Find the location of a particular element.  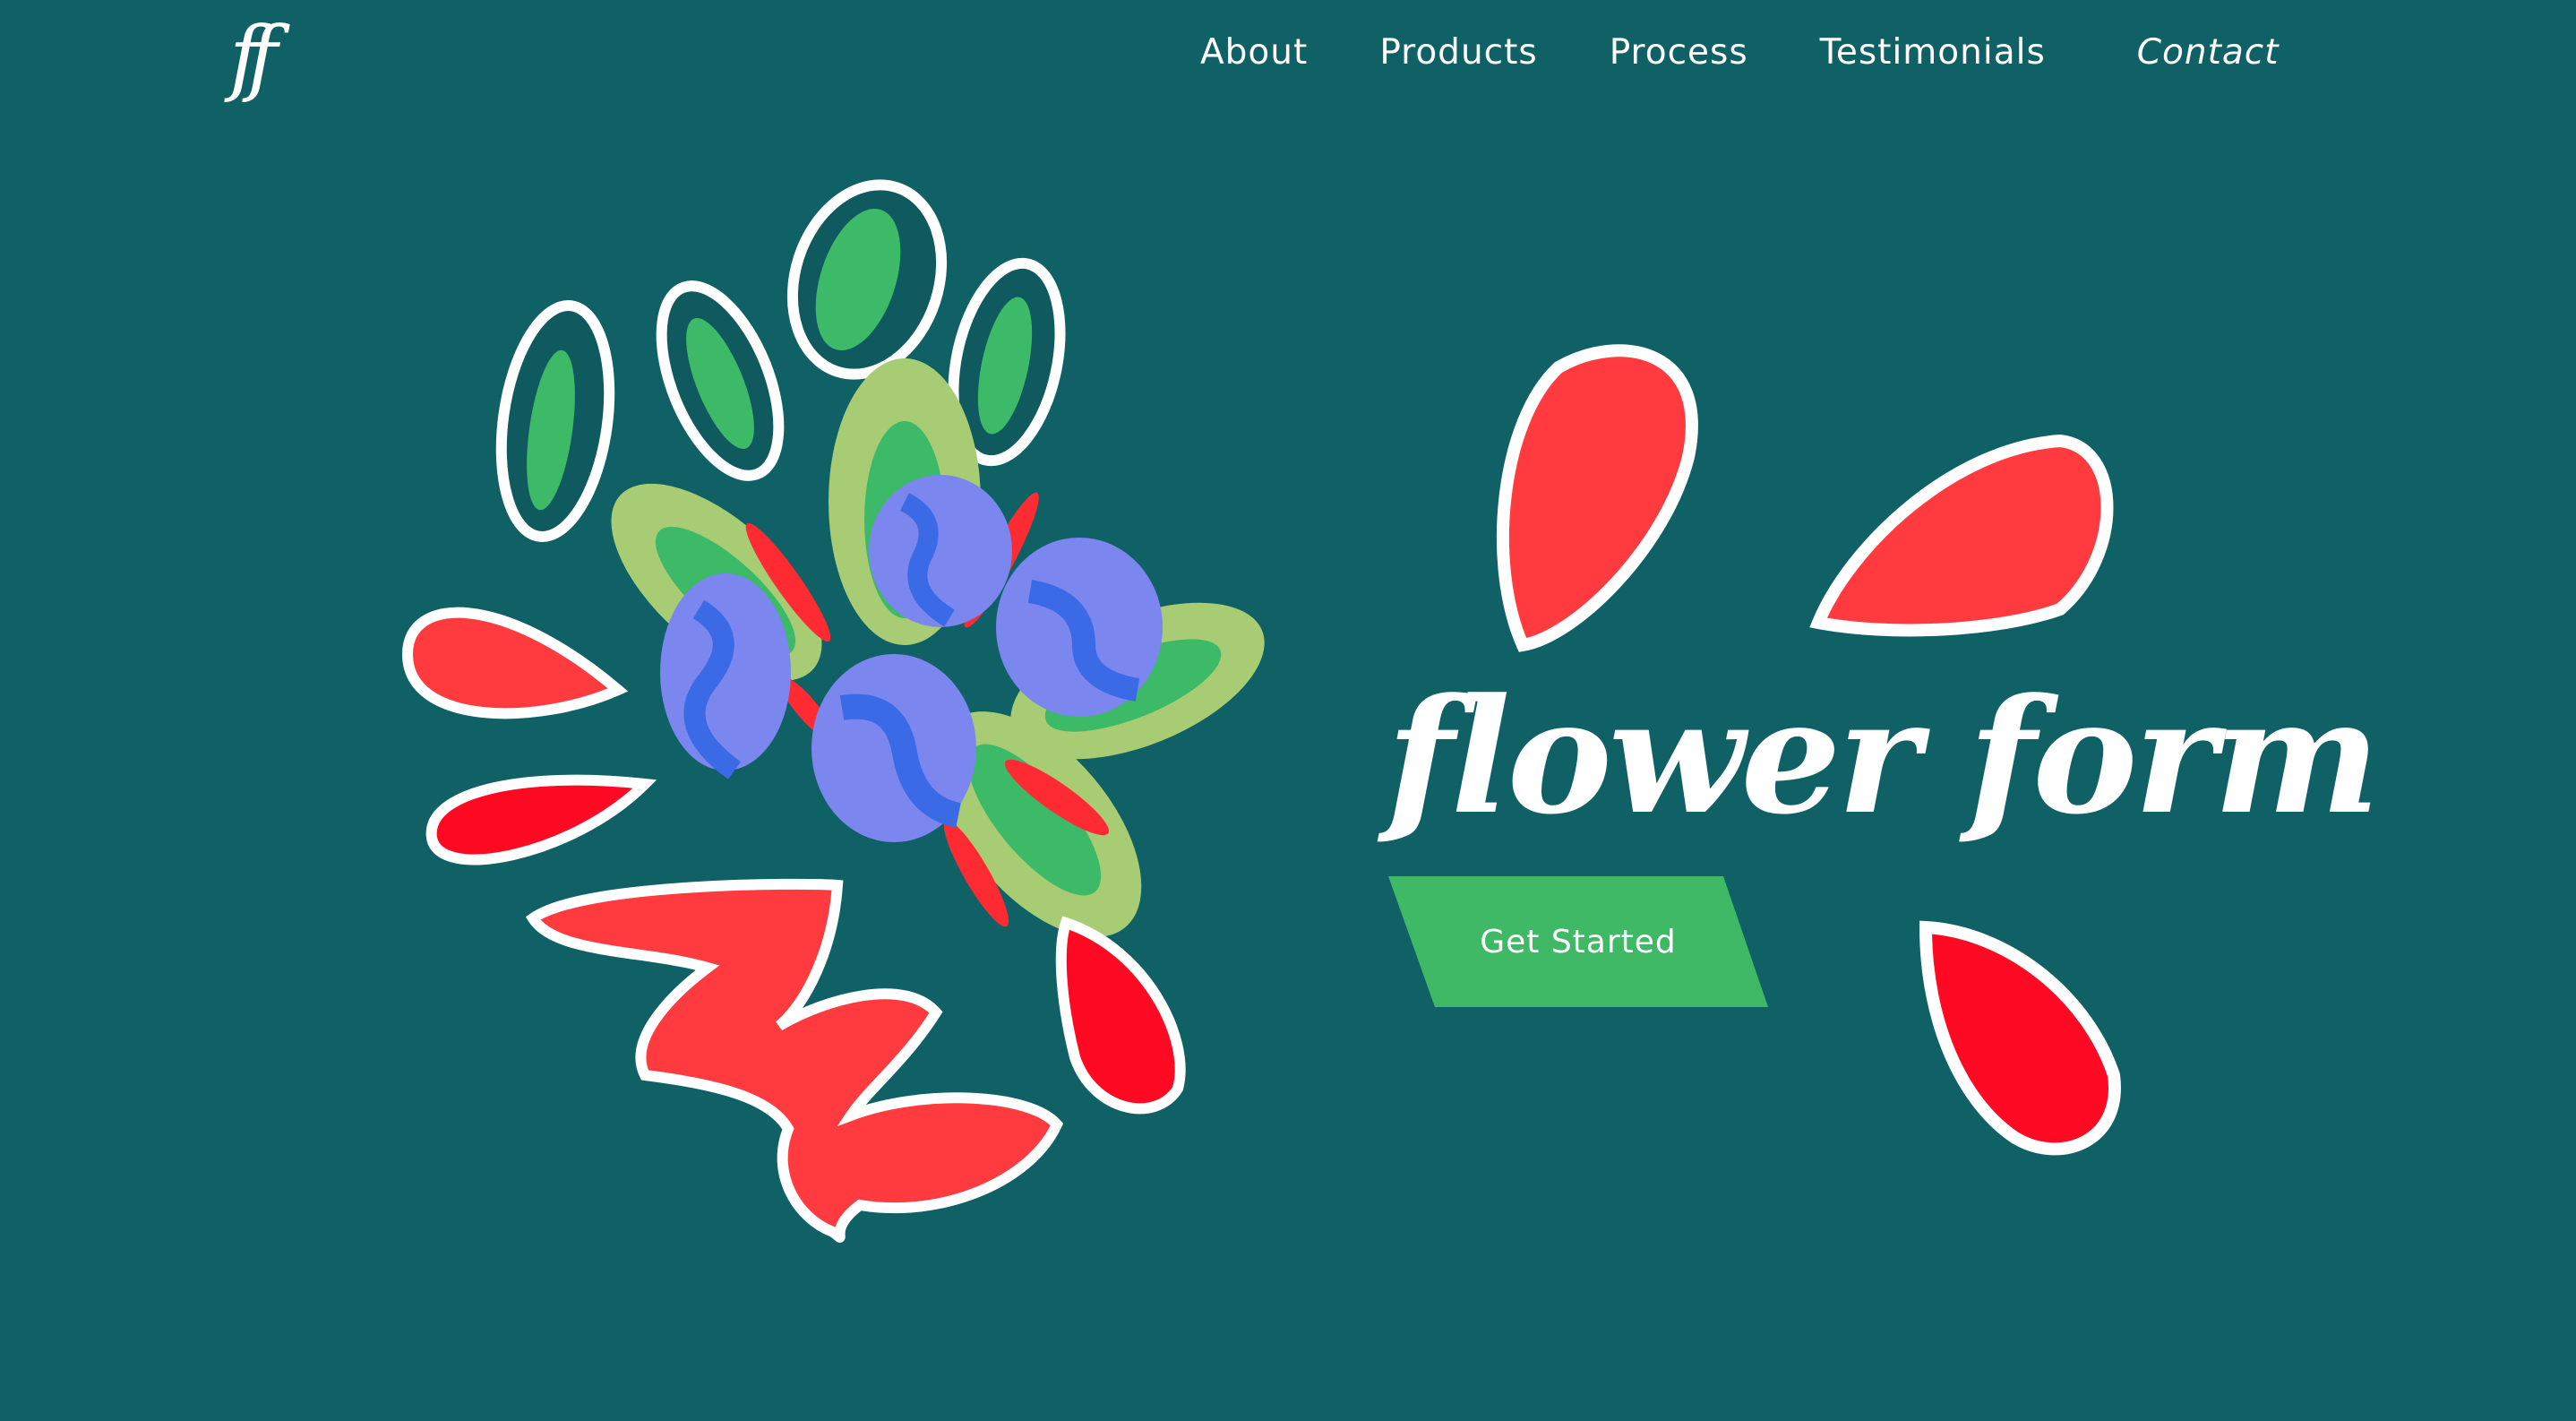

get-started-label: Get Started is located at coordinates (1578, 941).